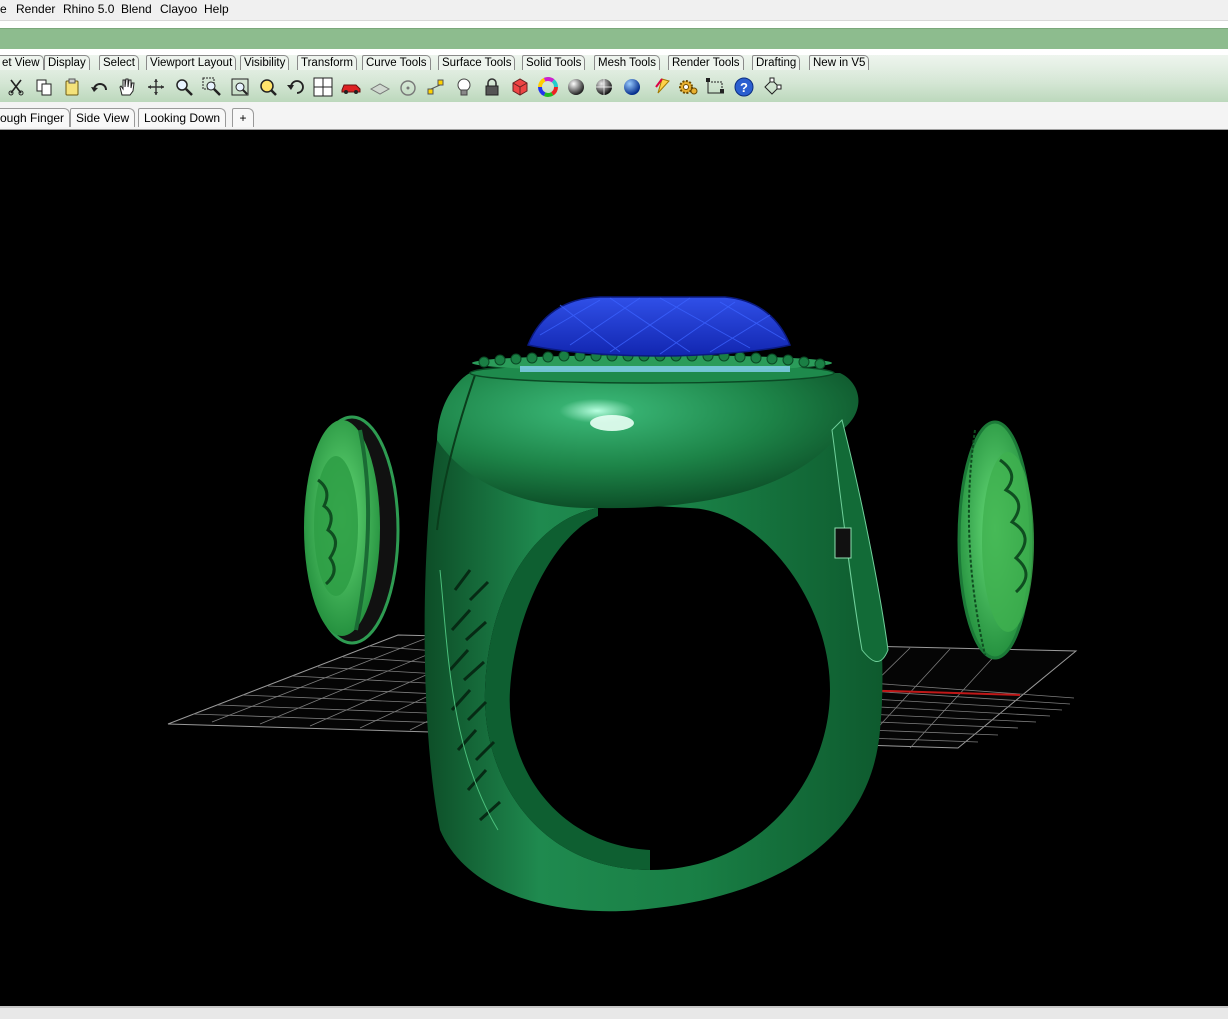  What do you see at coordinates (477, 62) in the screenshot?
I see `tab-surface-tools: Surface Tools` at bounding box center [477, 62].